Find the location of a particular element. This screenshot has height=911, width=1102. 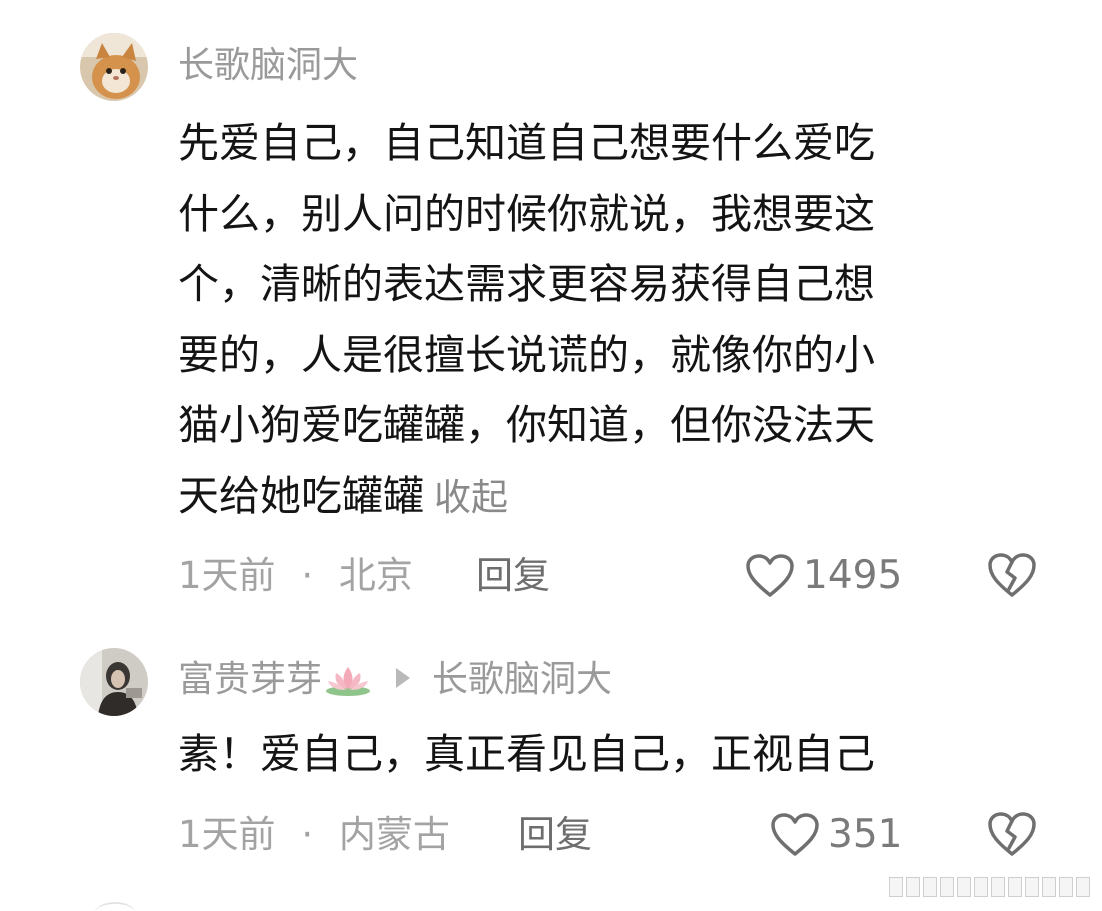

comment-text-line: 素！爱自己，真正看见自己，正视自己 is located at coordinates (526, 754).